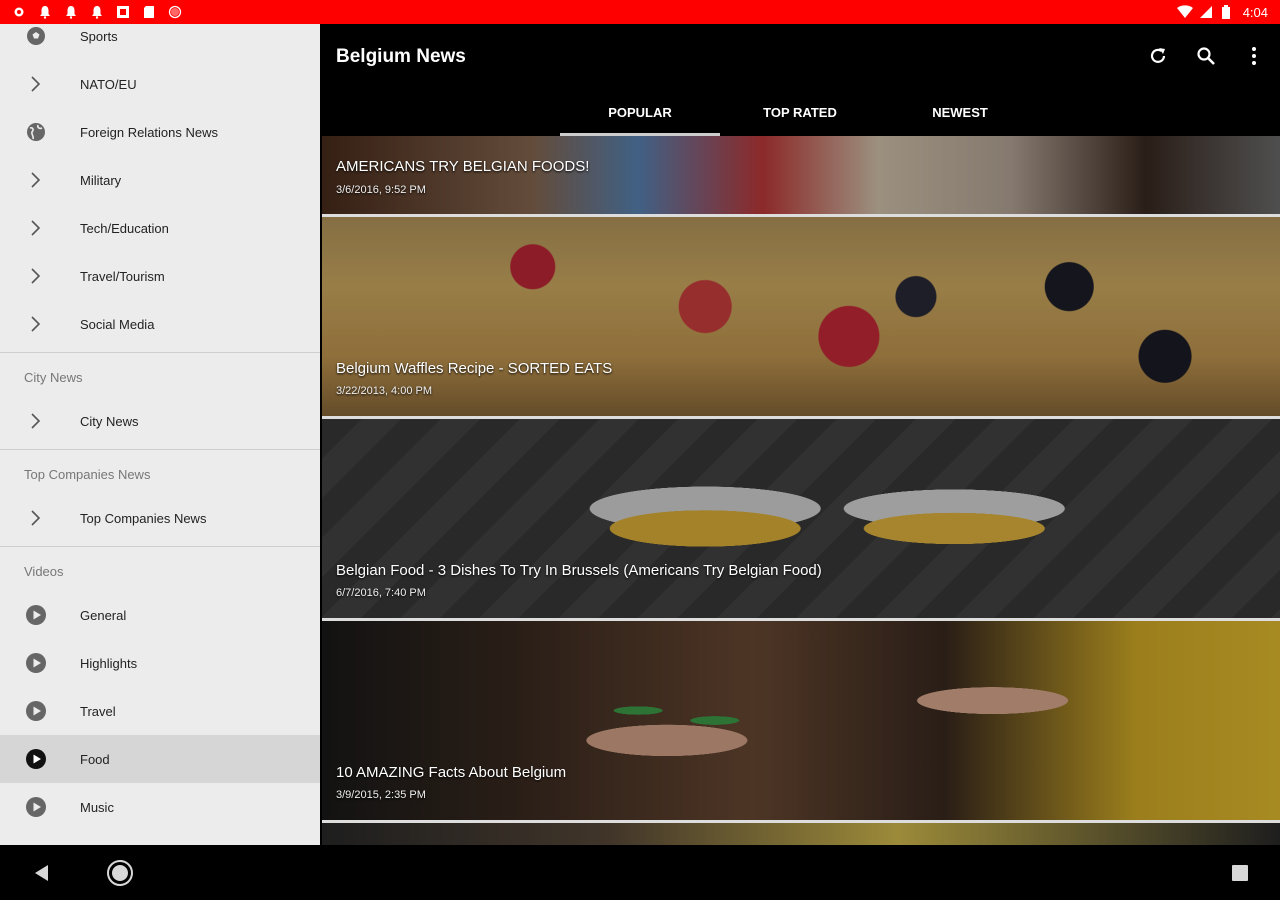  What do you see at coordinates (36, 132) in the screenshot?
I see `globe-icon` at bounding box center [36, 132].